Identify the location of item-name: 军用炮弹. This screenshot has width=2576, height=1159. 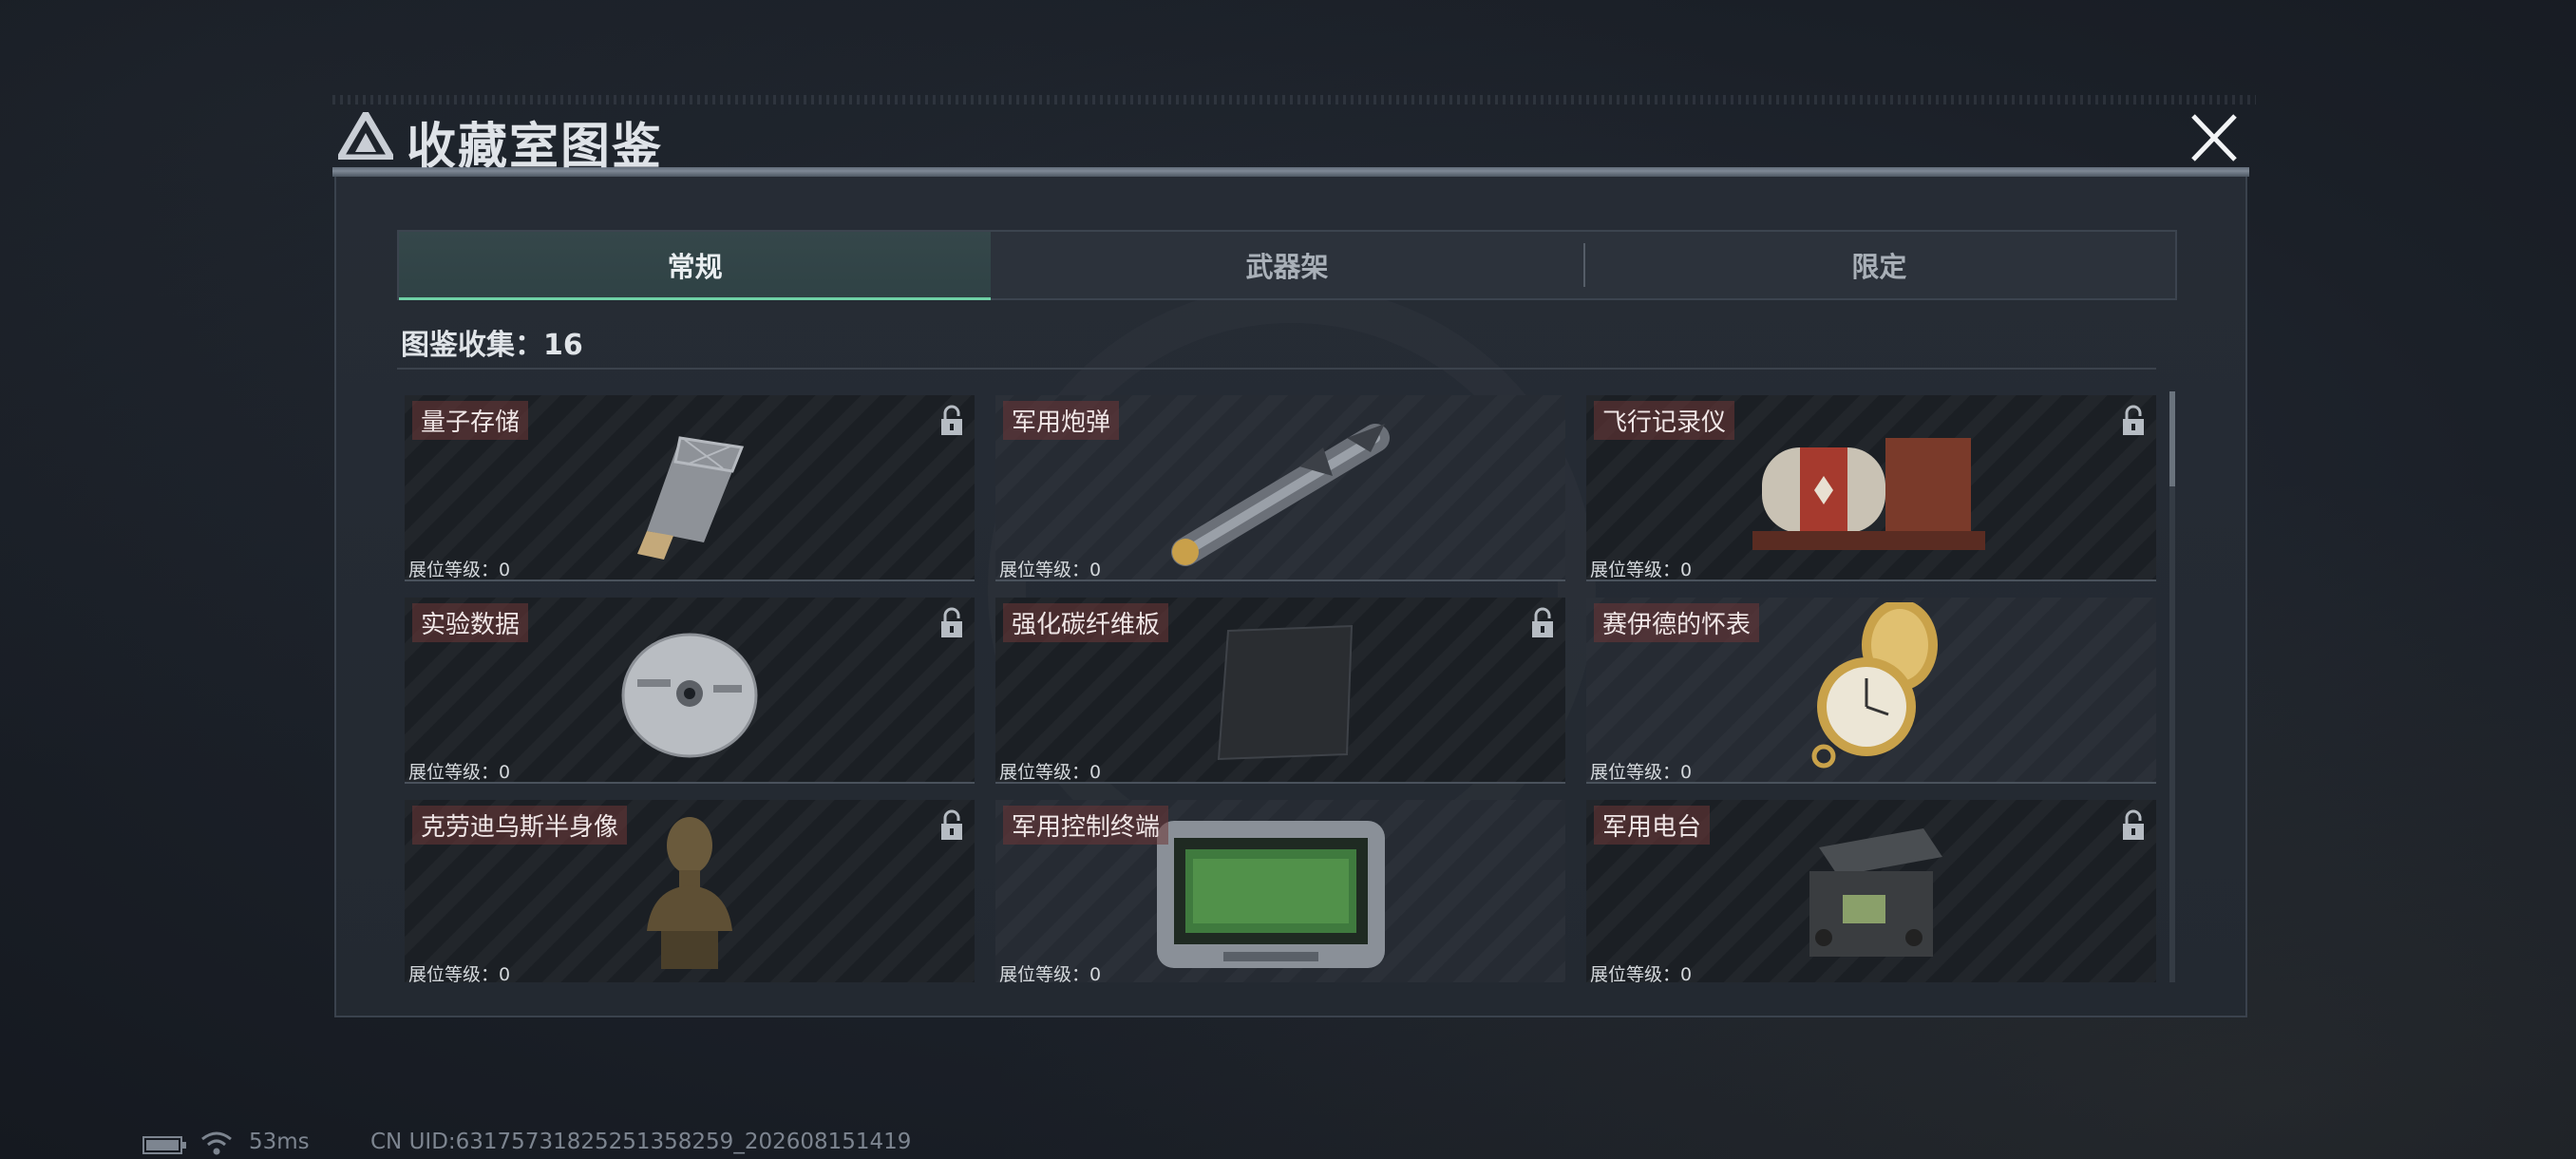
(1061, 420).